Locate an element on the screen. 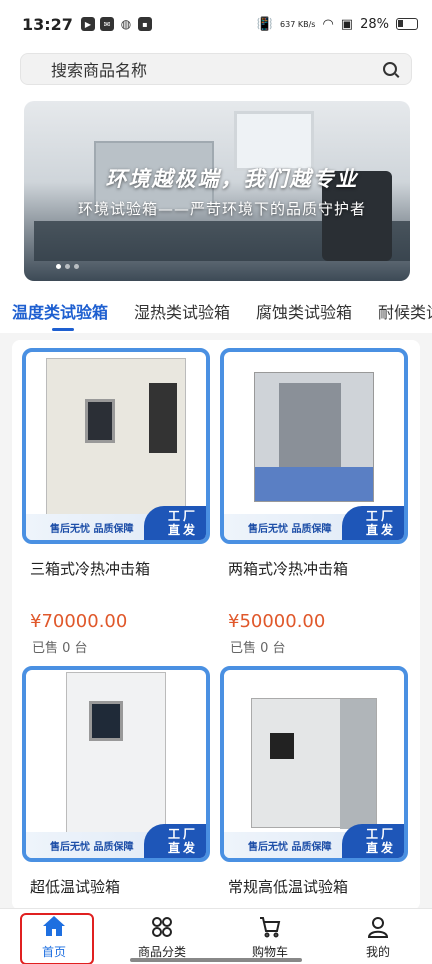 The image size is (432, 964). tabbar-category: 商品分类 is located at coordinates (162, 936).